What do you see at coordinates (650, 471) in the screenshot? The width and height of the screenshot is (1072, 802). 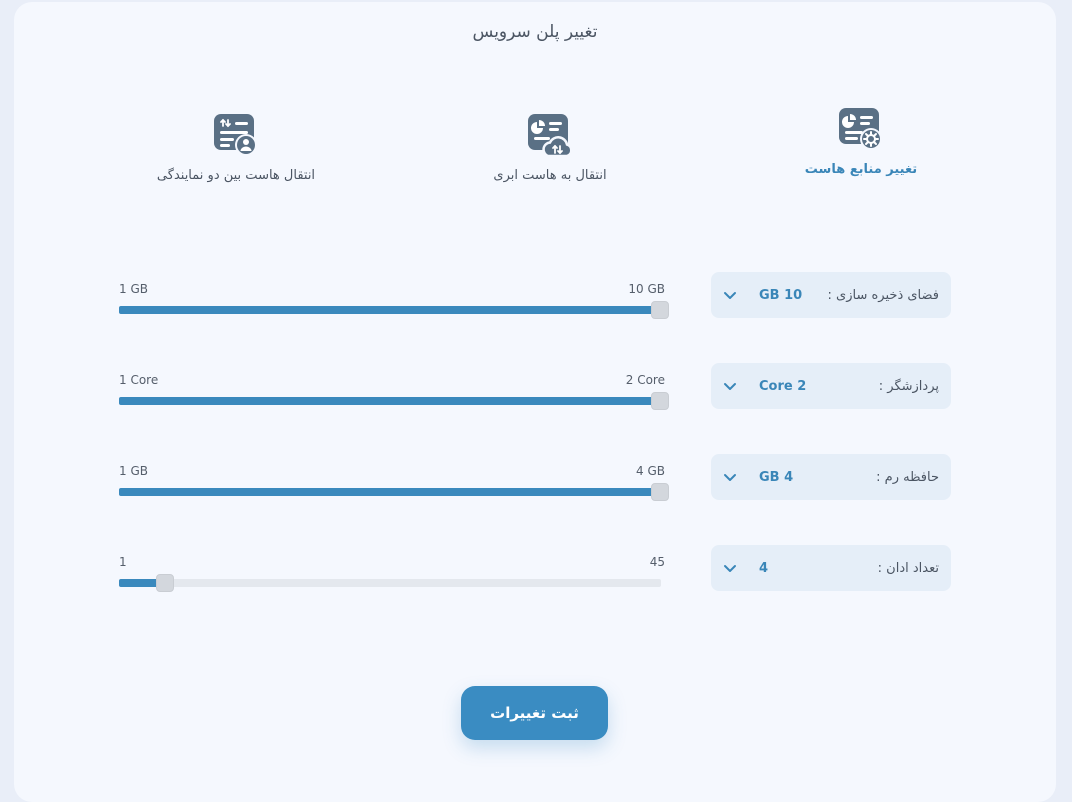 I see `slider-max-label: 4 GB` at bounding box center [650, 471].